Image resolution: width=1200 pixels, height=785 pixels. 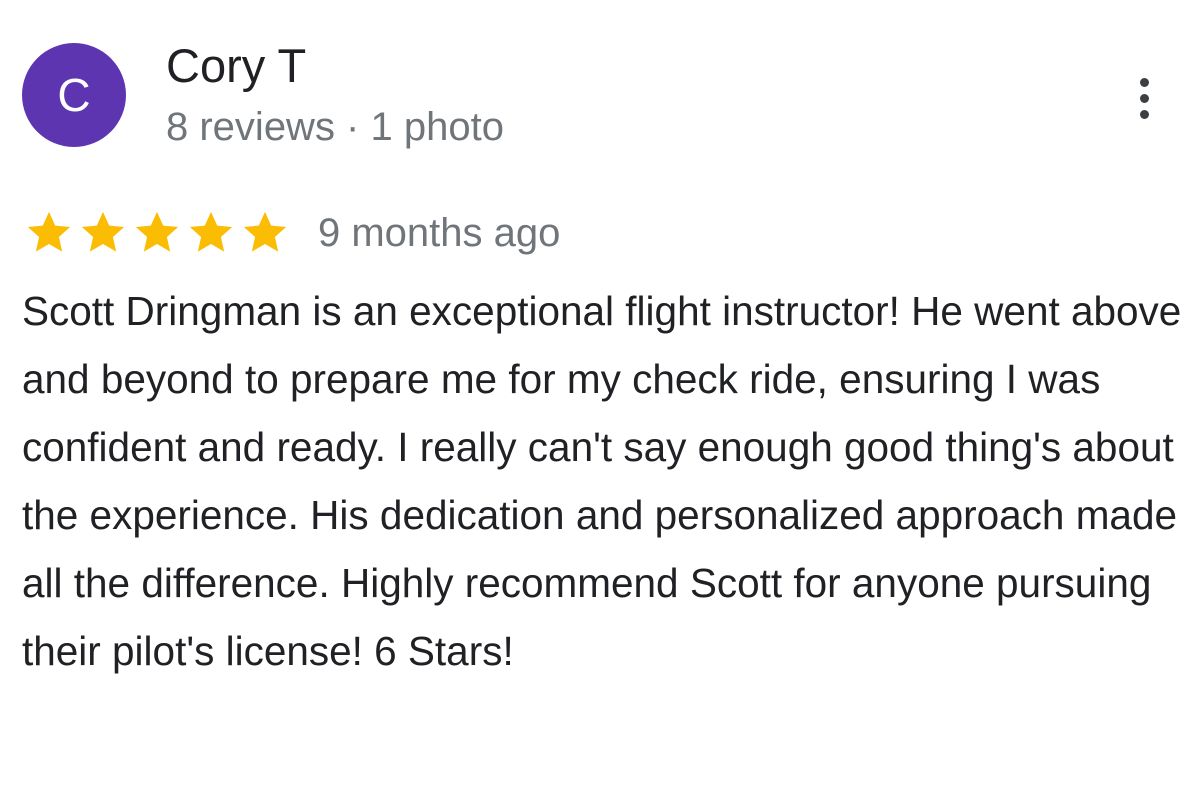 I want to click on avatar-letter: C, so click(x=74, y=95).